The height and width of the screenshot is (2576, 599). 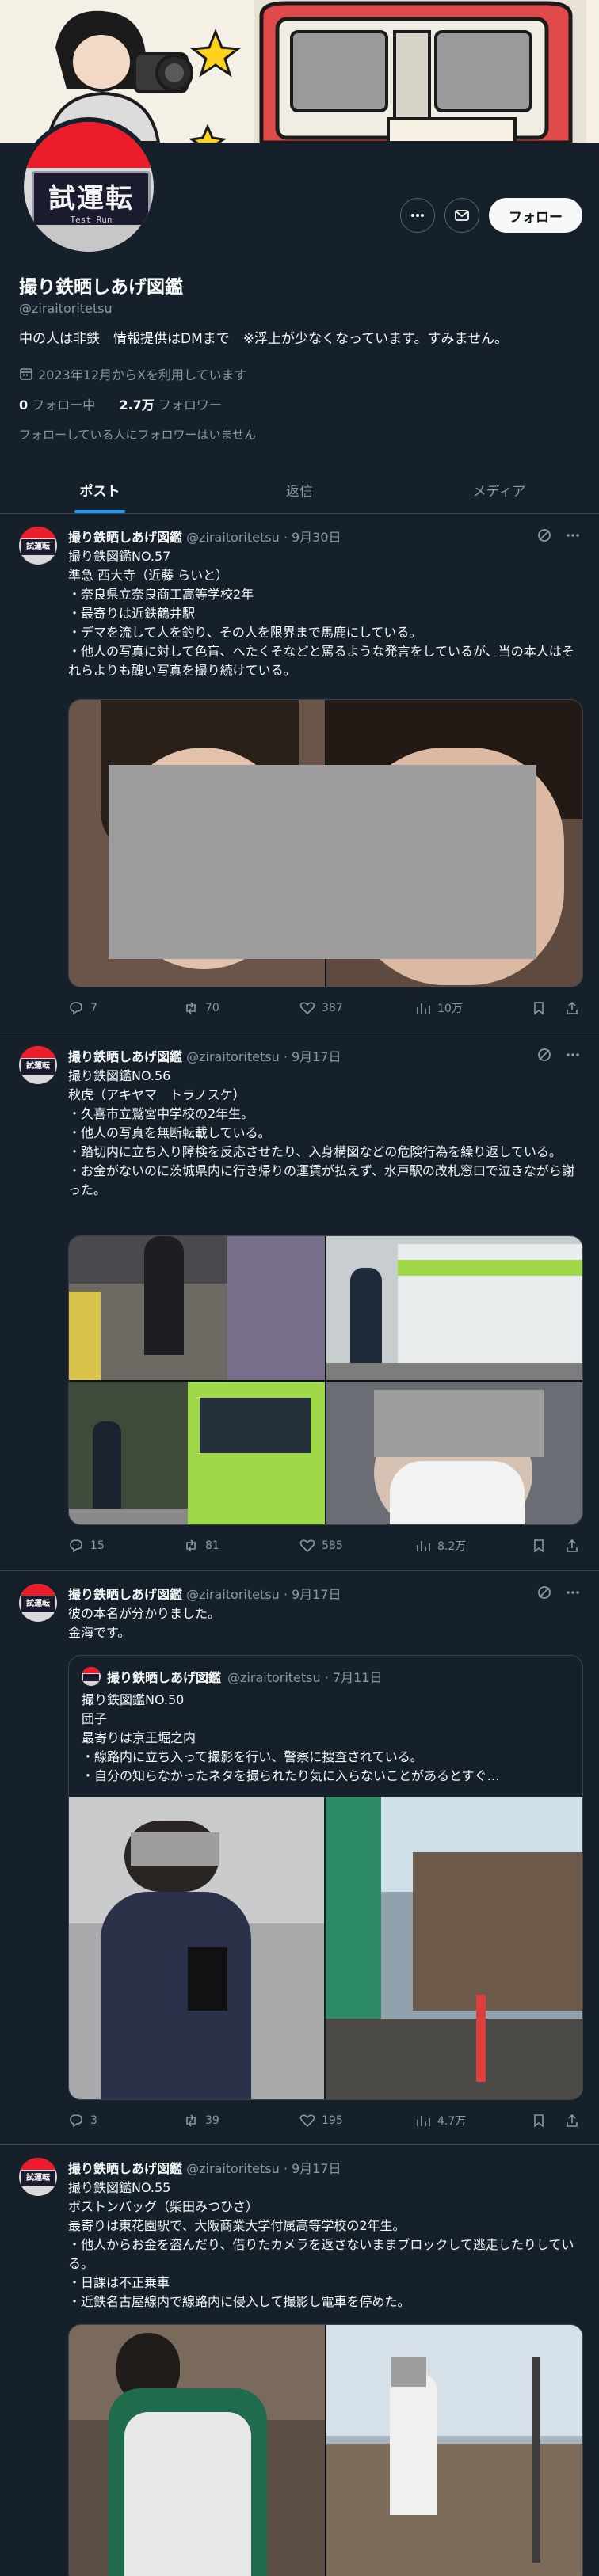 What do you see at coordinates (138, 435) in the screenshot?
I see `mutual-followers-note: フォローしている人にフォロワーはいません` at bounding box center [138, 435].